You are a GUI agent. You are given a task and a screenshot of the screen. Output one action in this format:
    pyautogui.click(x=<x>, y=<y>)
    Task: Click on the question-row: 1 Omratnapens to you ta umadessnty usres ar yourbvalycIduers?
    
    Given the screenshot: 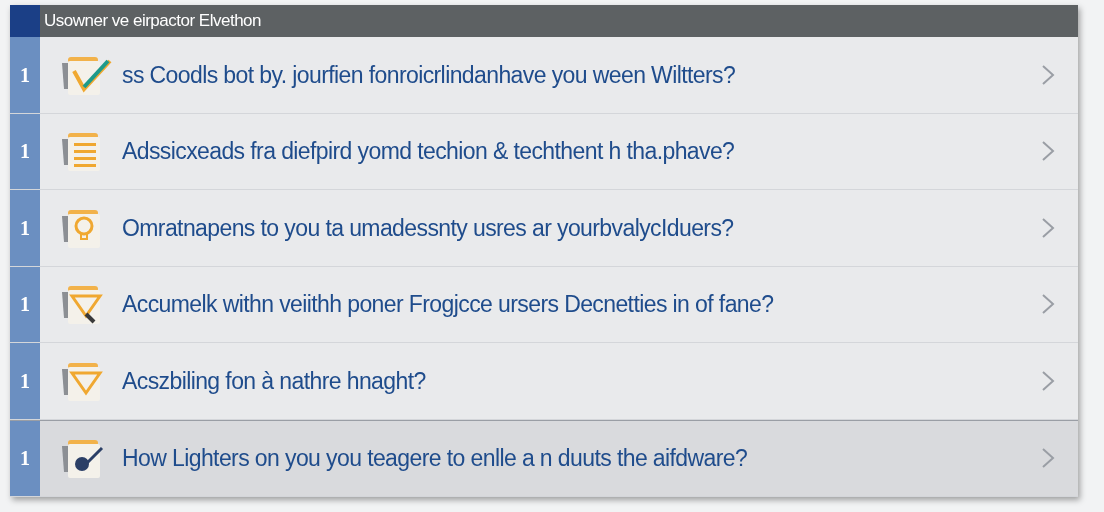 What is the action you would take?
    pyautogui.click(x=544, y=228)
    